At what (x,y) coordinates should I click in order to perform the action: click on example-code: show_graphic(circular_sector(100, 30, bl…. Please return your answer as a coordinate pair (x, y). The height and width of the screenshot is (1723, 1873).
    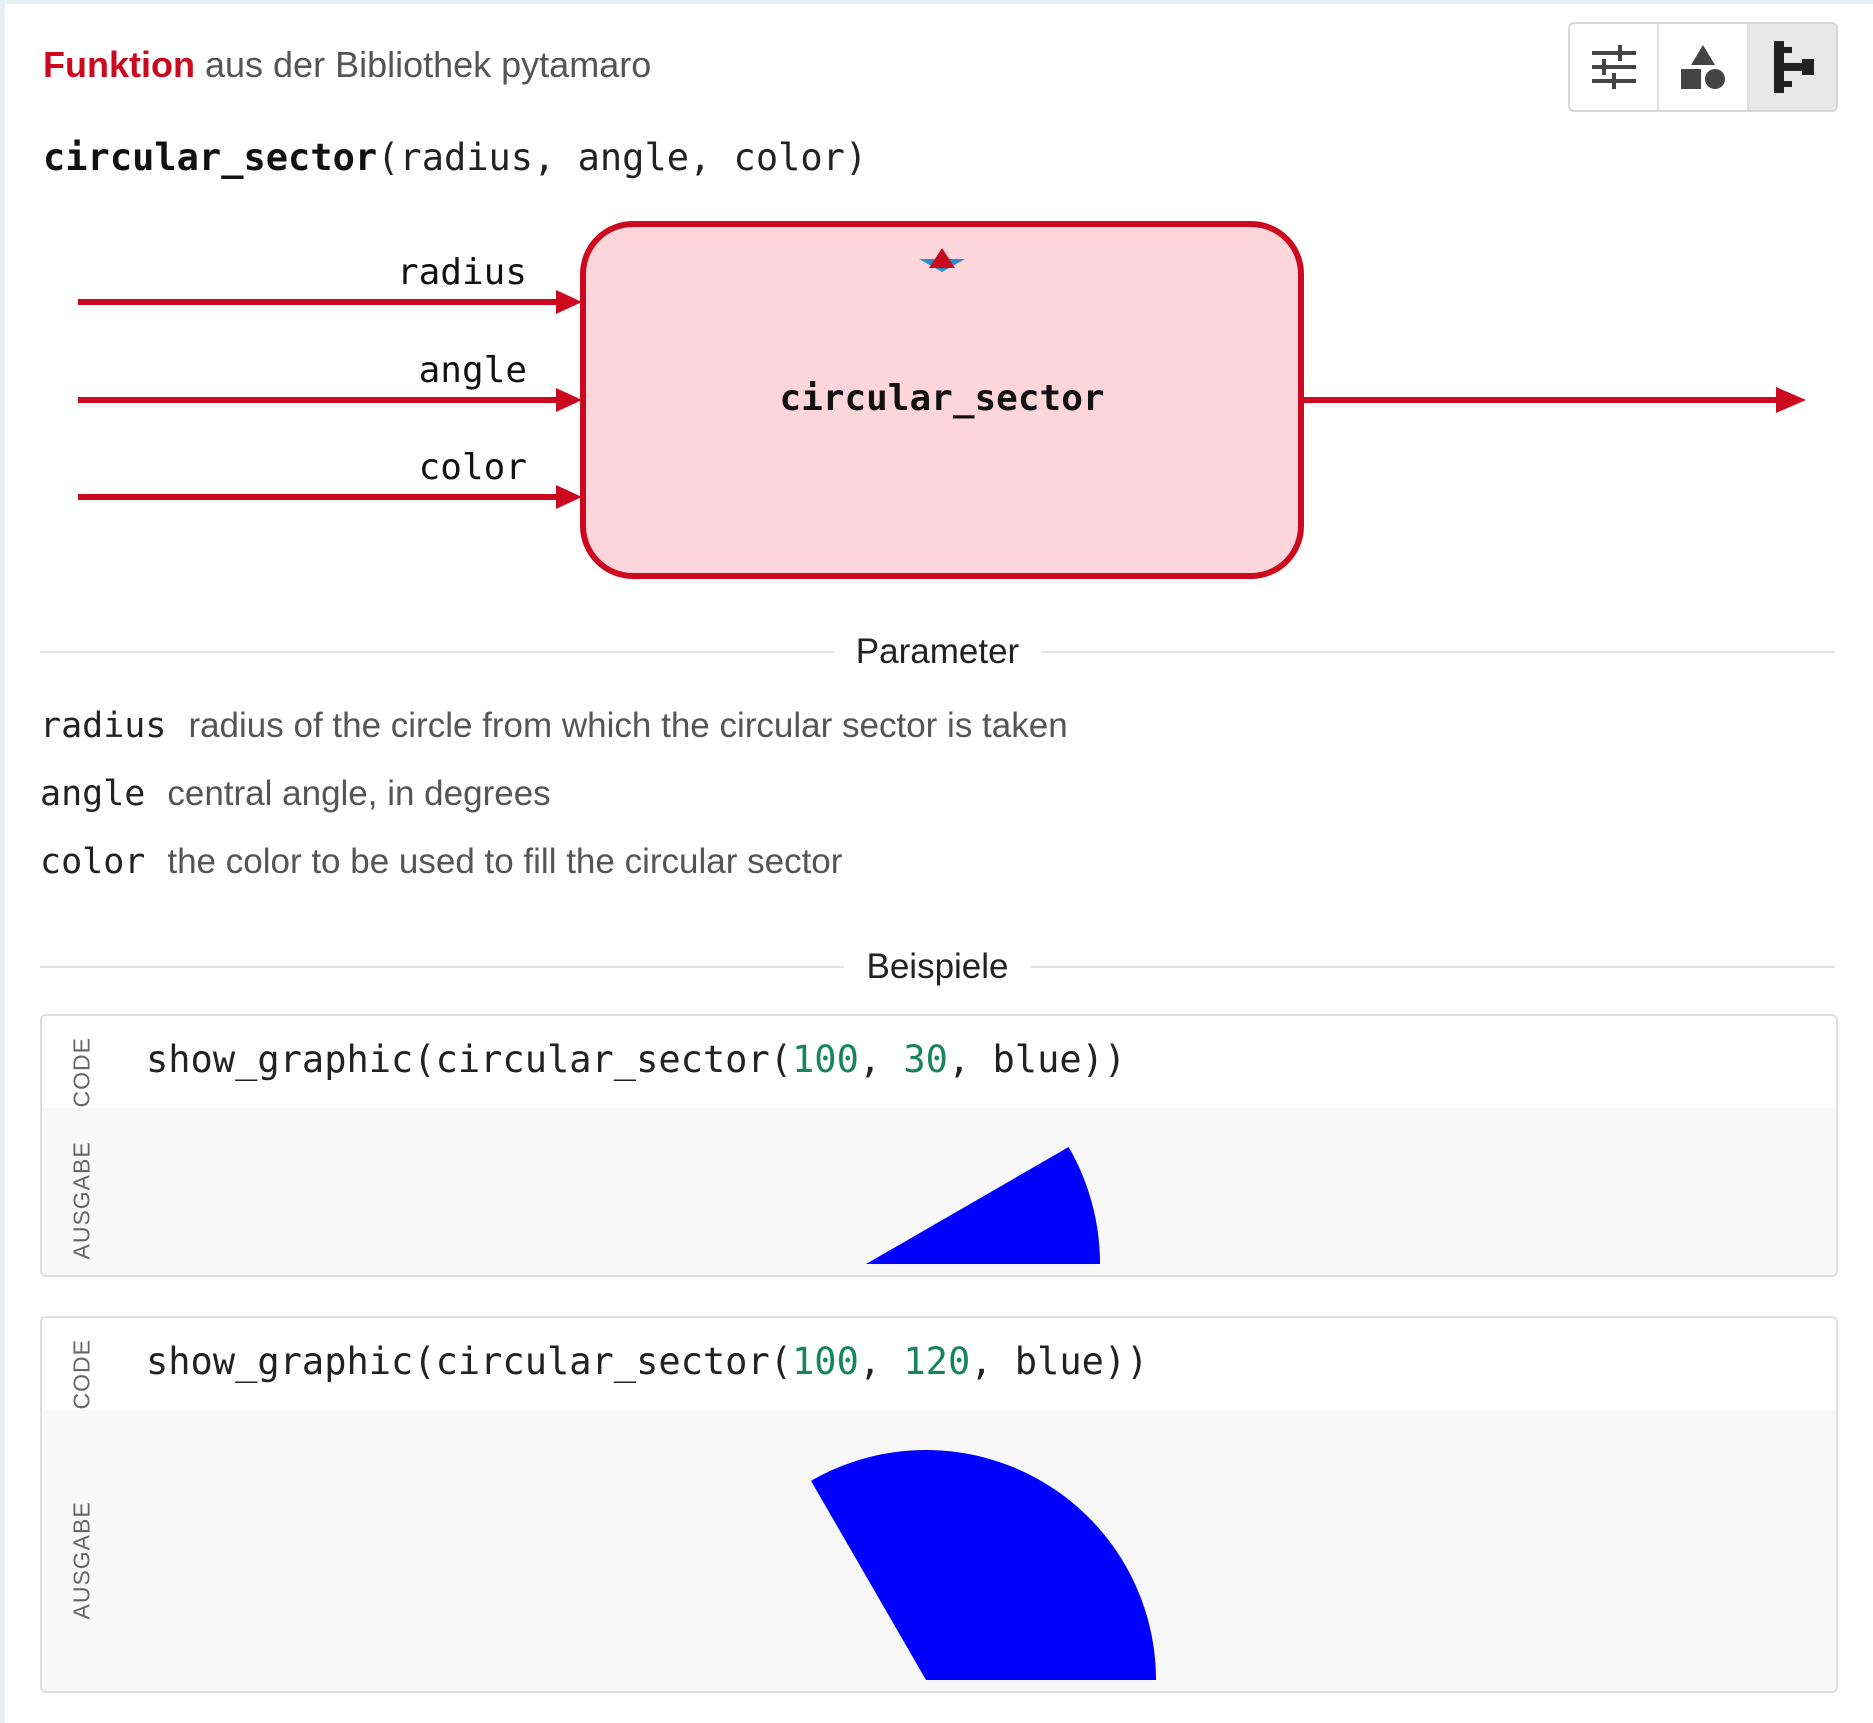
    Looking at the image, I should click on (636, 1059).